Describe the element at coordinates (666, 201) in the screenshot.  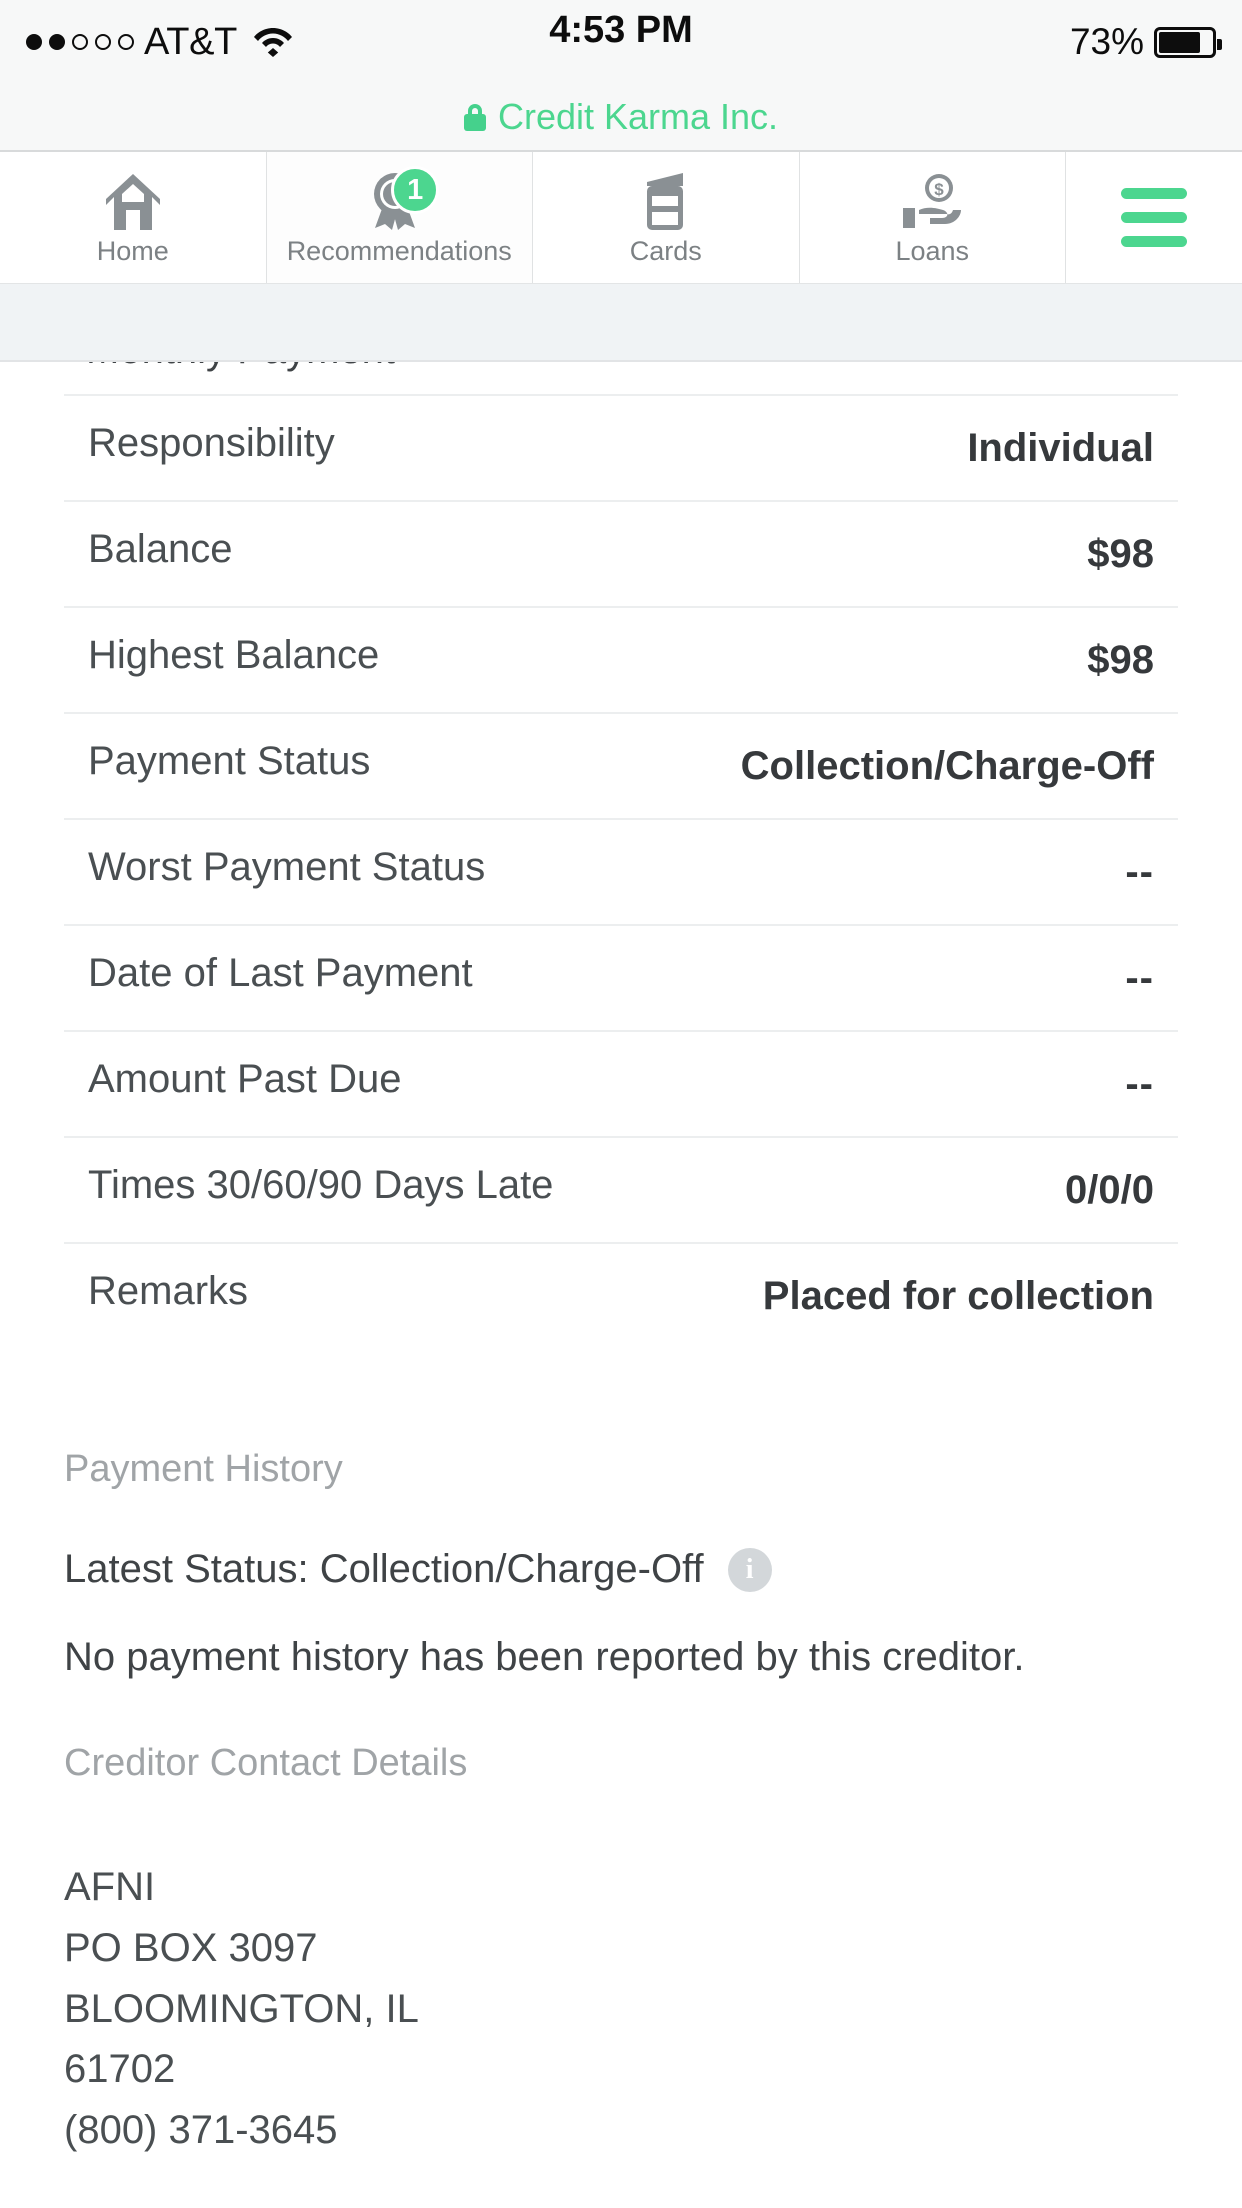
I see `credit-card-icon` at that location.